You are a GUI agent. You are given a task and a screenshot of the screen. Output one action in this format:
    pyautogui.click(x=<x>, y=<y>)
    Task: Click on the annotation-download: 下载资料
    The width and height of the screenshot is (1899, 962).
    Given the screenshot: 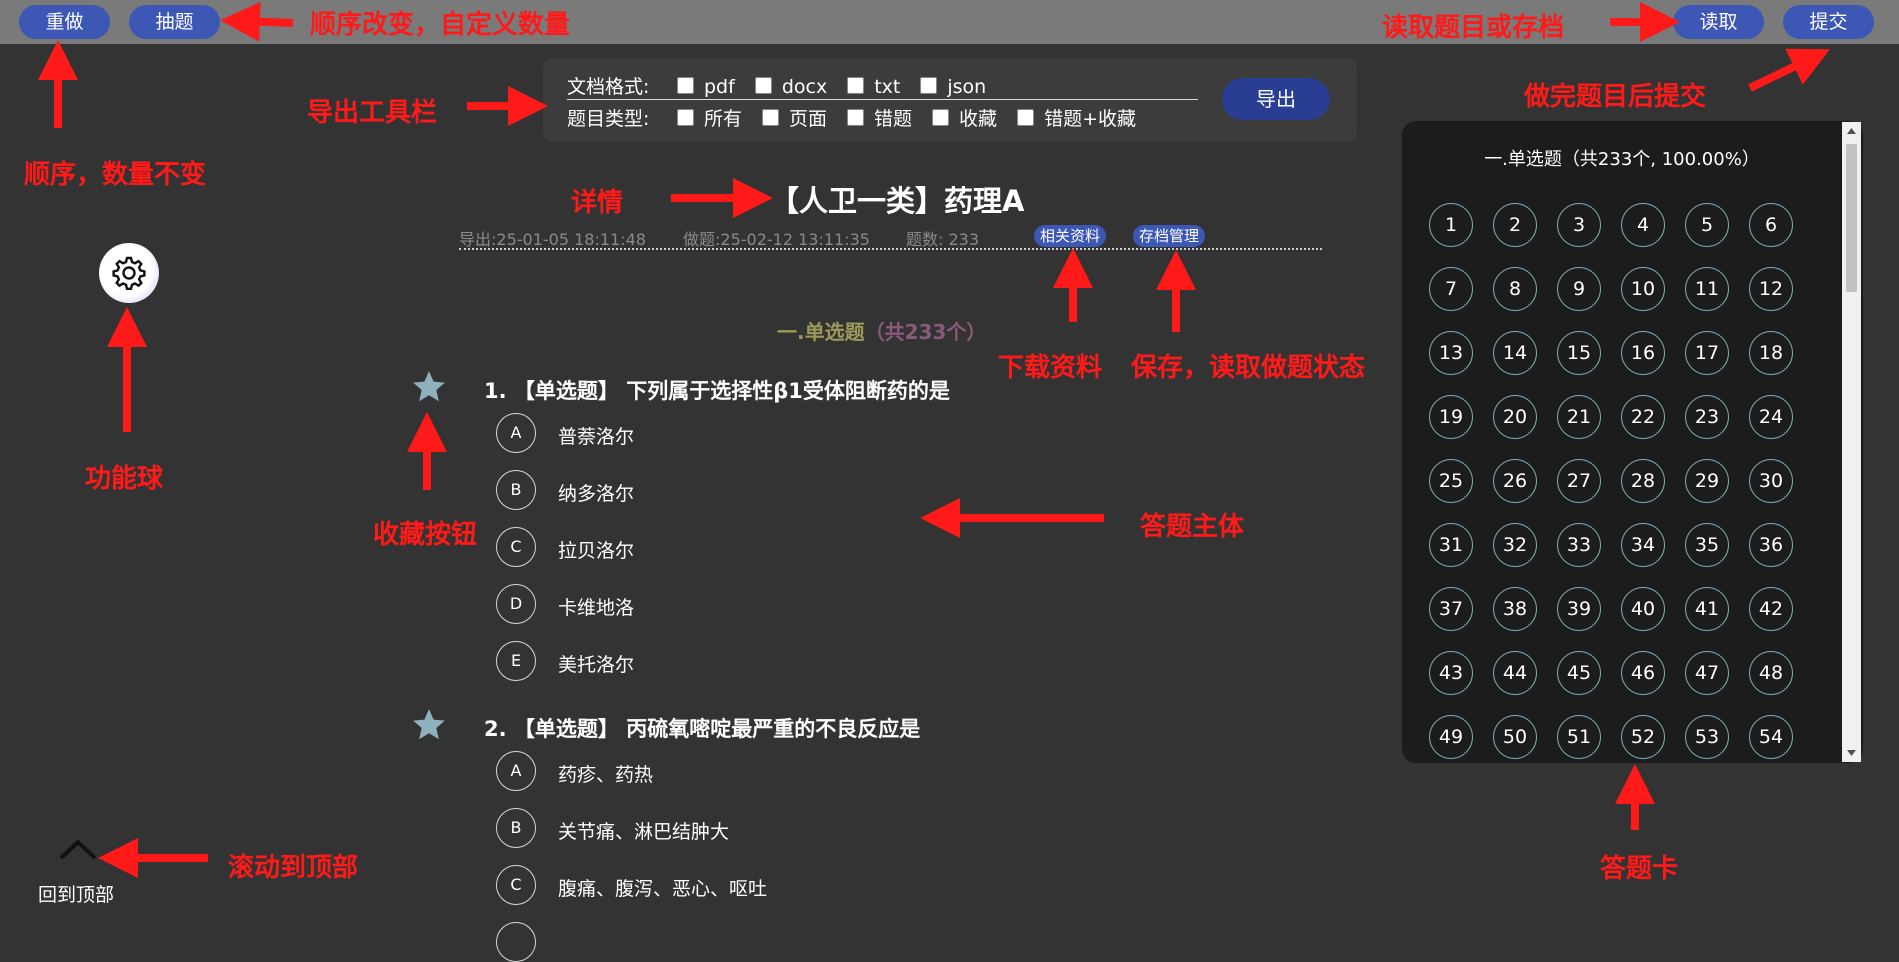 What is the action you would take?
    pyautogui.click(x=1050, y=368)
    